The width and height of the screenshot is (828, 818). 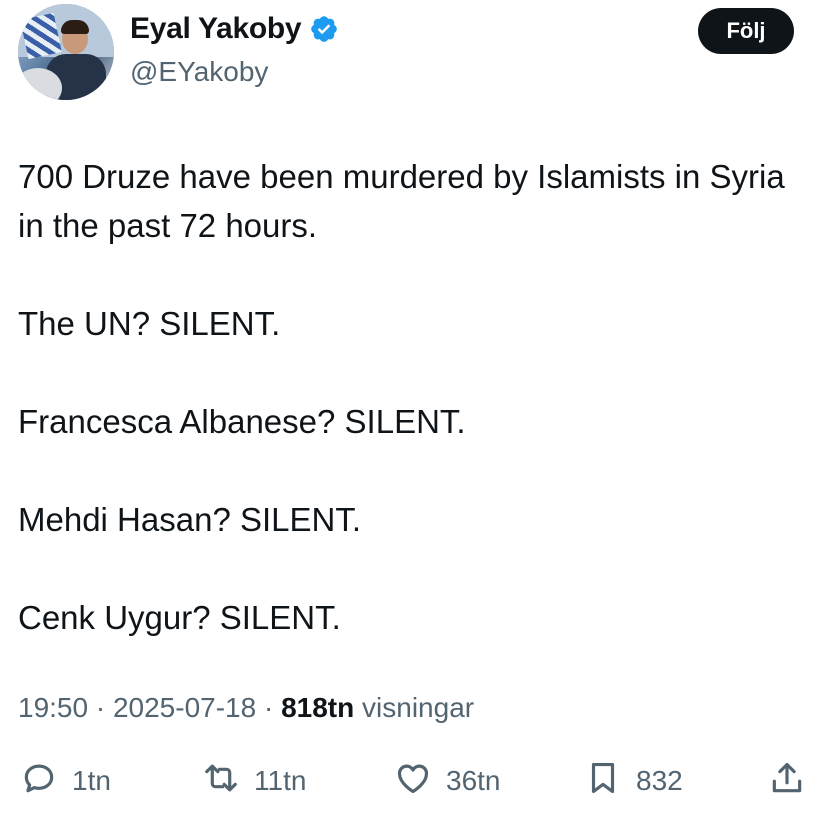 I want to click on tweet-paragraph: Mehdi Hasan? SILENT., so click(x=190, y=519).